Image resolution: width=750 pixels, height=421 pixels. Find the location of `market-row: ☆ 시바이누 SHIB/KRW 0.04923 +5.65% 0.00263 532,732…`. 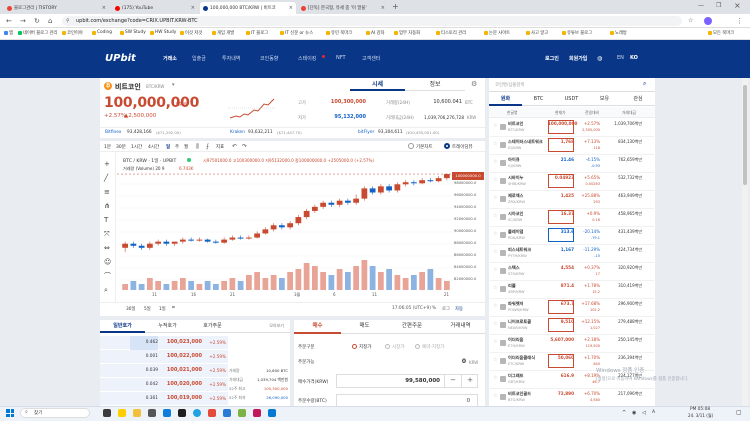

market-row: ☆ 시바이누 SHIB/KRW 0.04923 +5.65% 0.00263 532,732… is located at coordinates (572, 182).